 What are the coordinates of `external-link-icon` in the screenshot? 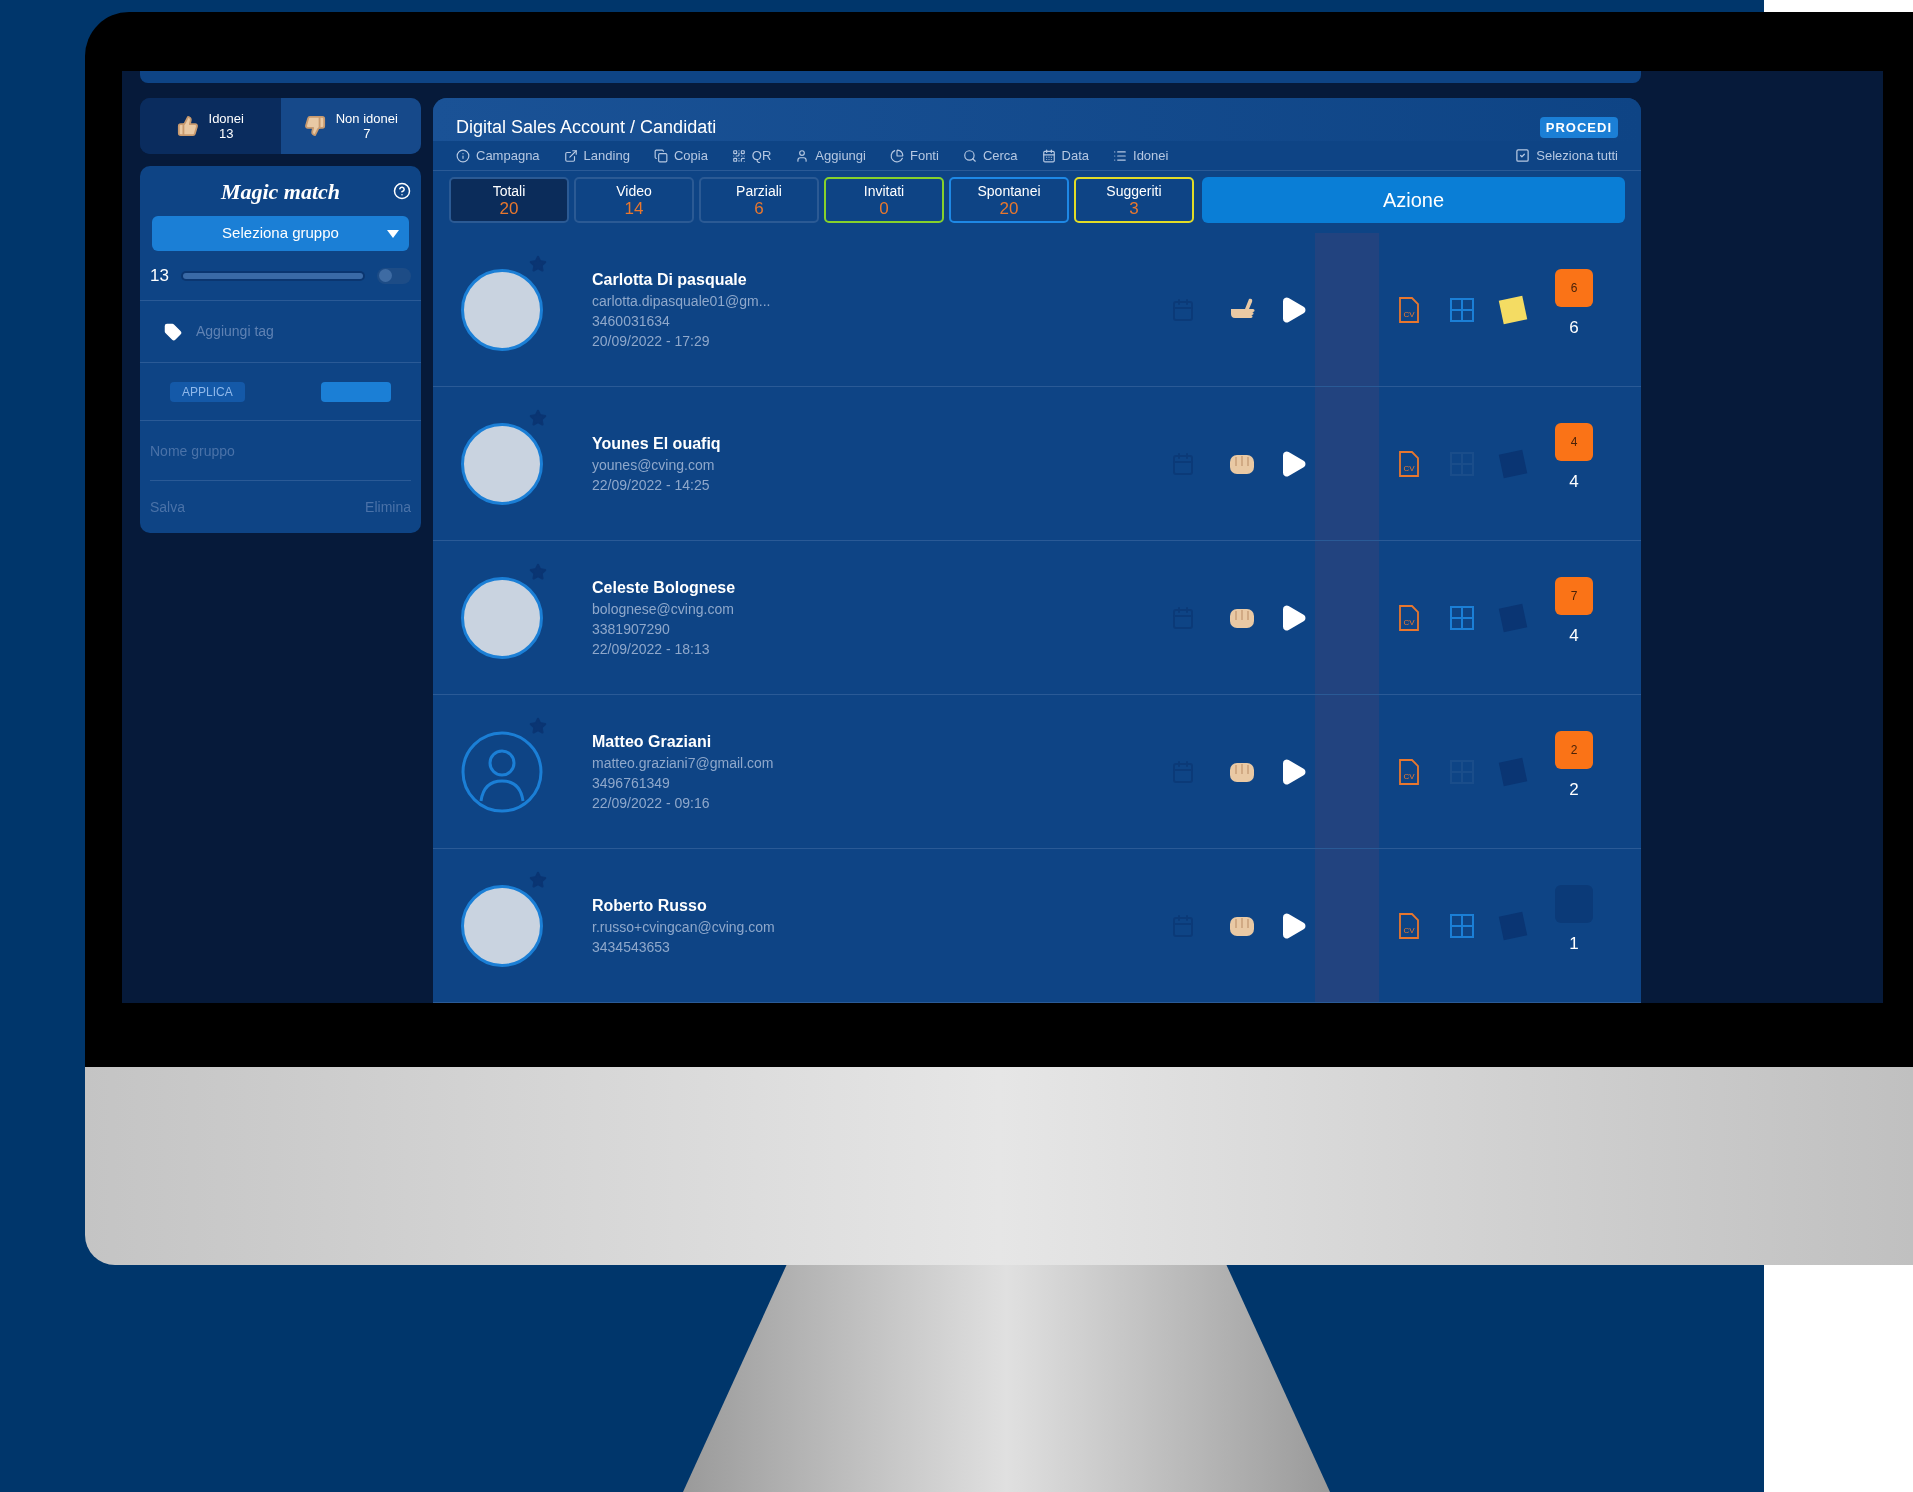 It's located at (570, 155).